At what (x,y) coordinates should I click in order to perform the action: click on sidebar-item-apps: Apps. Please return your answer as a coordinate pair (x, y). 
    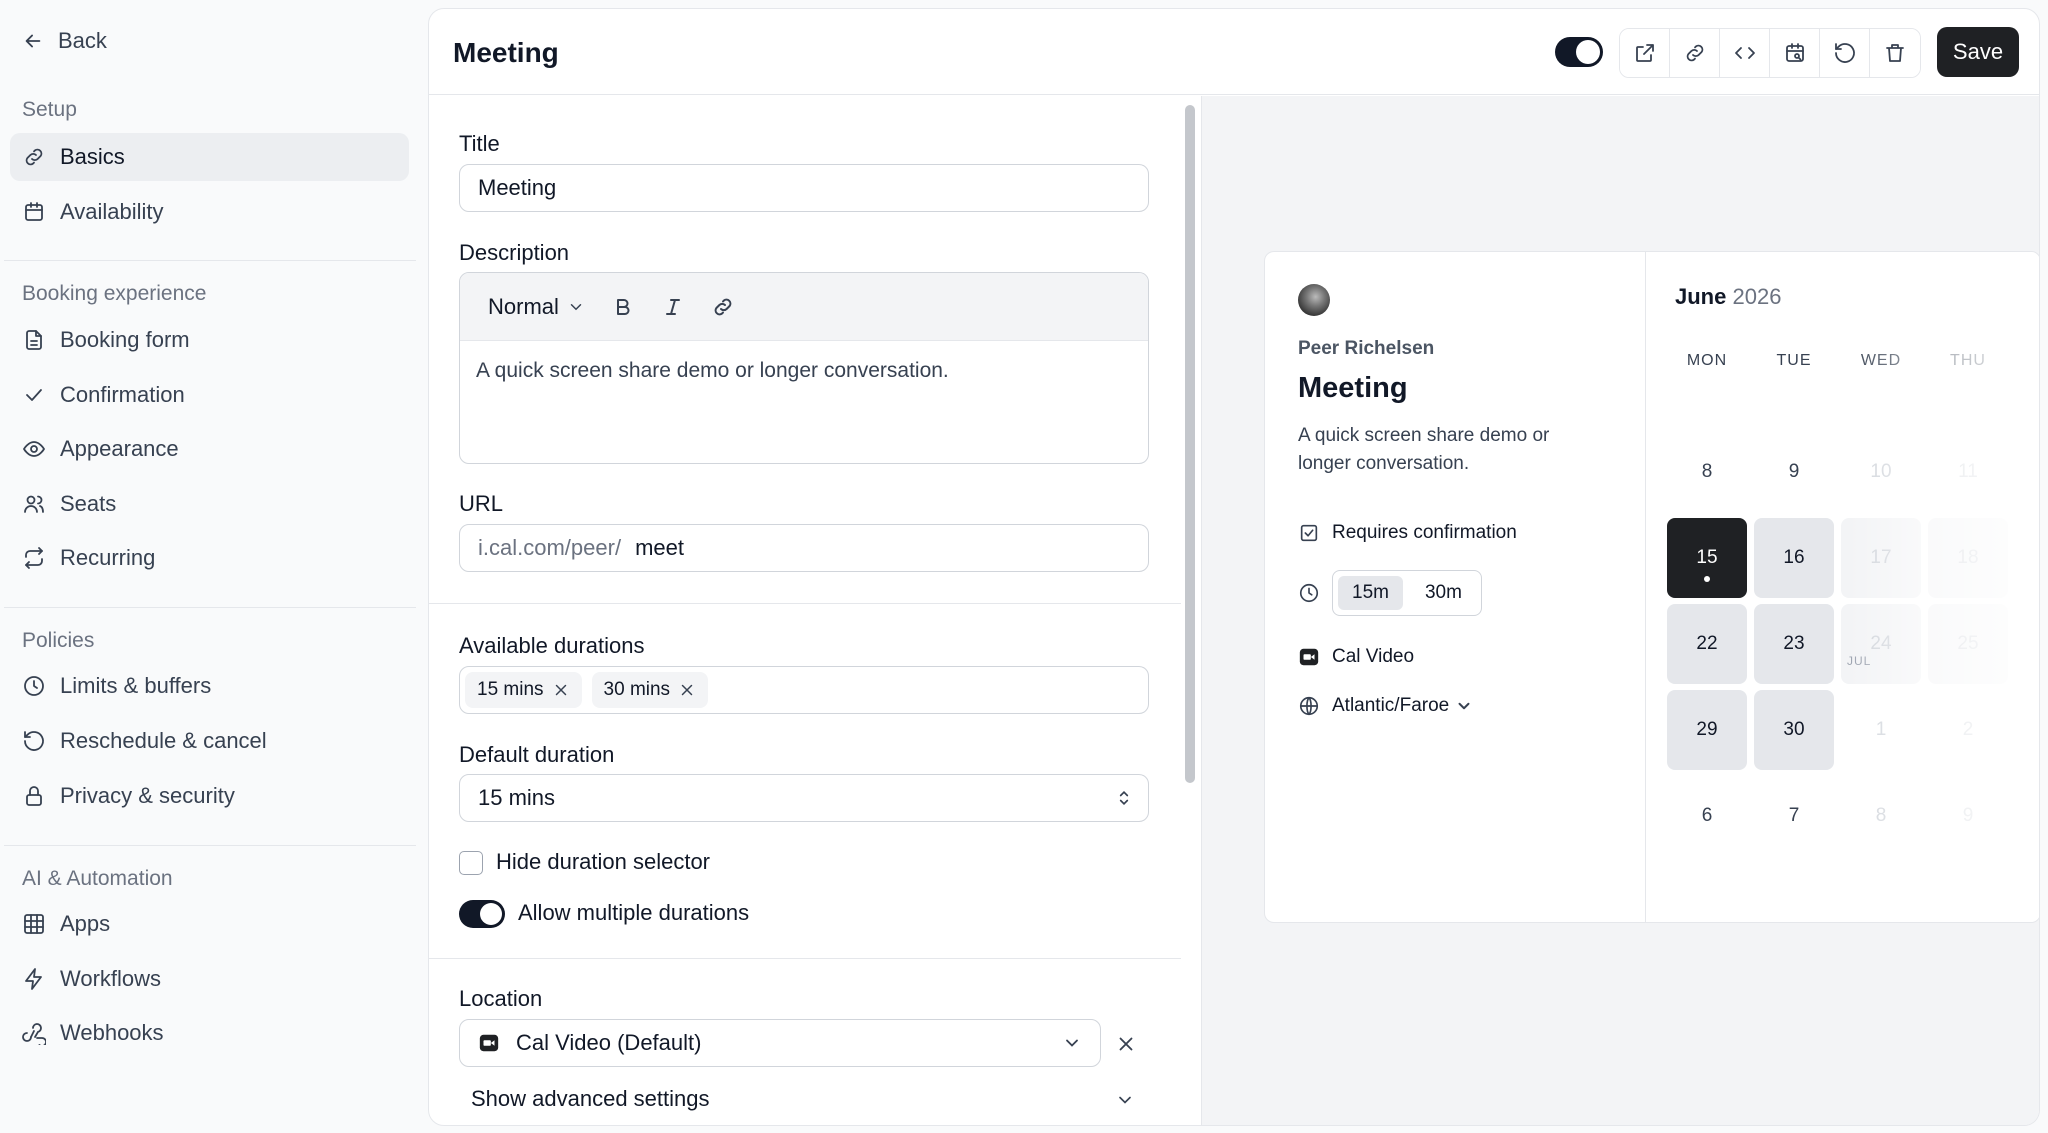
    Looking at the image, I should click on (209, 924).